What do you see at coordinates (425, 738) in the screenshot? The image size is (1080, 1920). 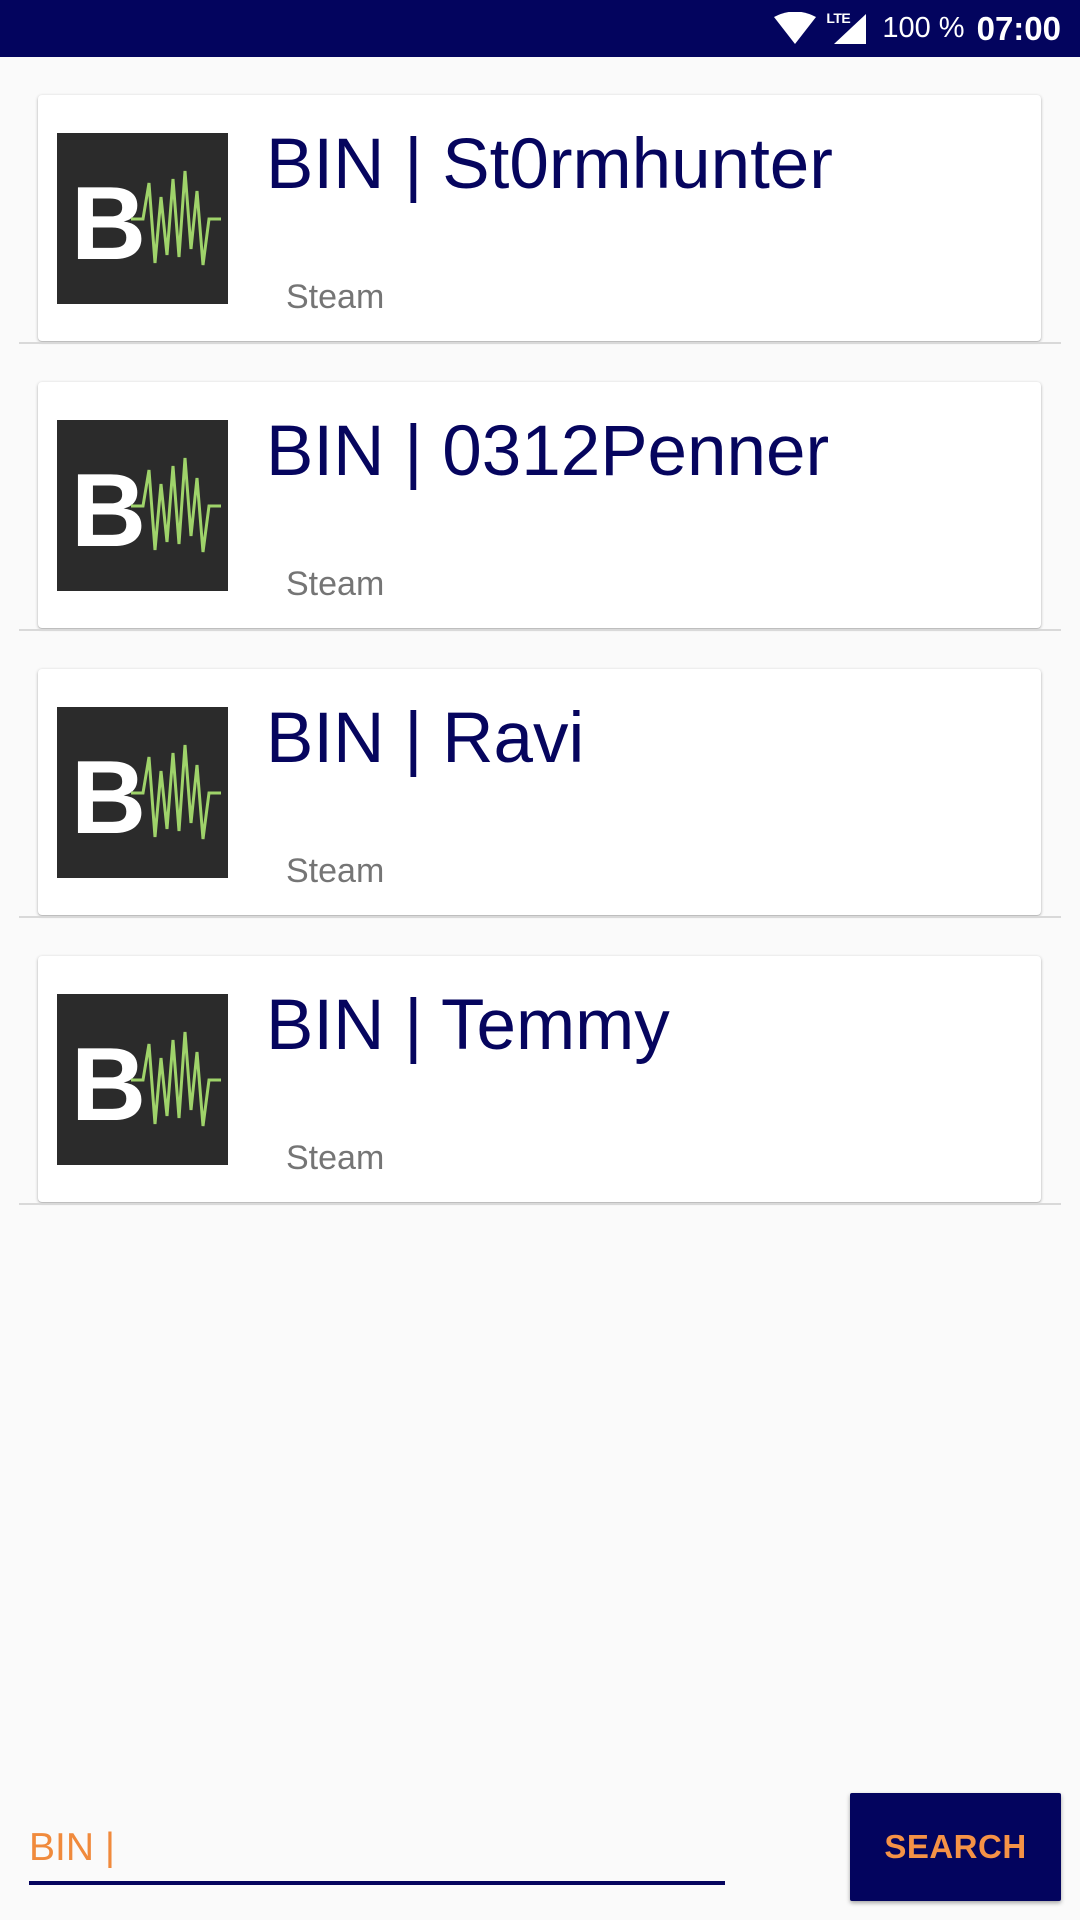 I see `result-title: BIN | Ravi` at bounding box center [425, 738].